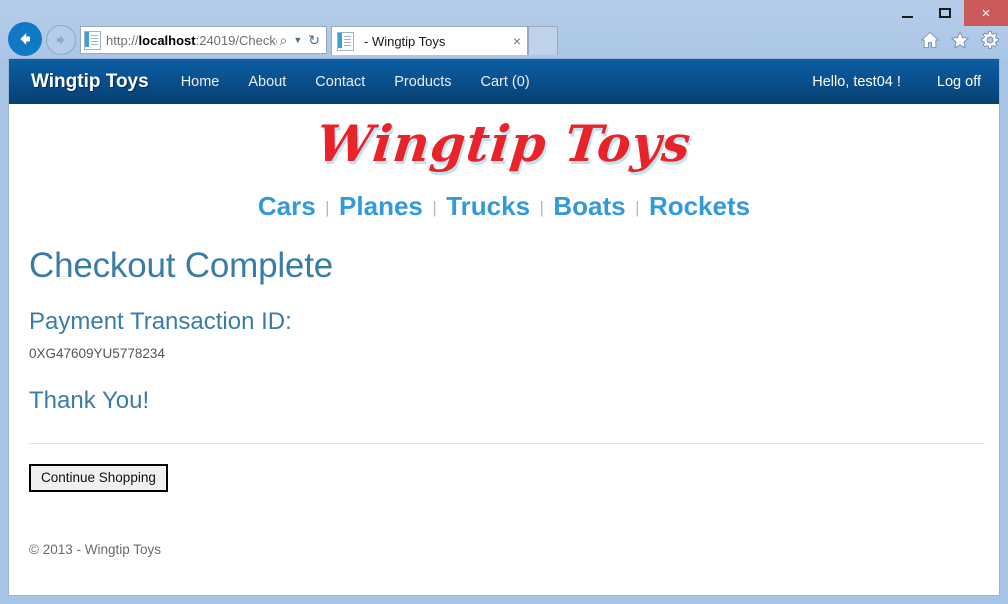 The image size is (1008, 604). I want to click on footer-copyright: © 2013 - Wingtip Toys, so click(95, 550).